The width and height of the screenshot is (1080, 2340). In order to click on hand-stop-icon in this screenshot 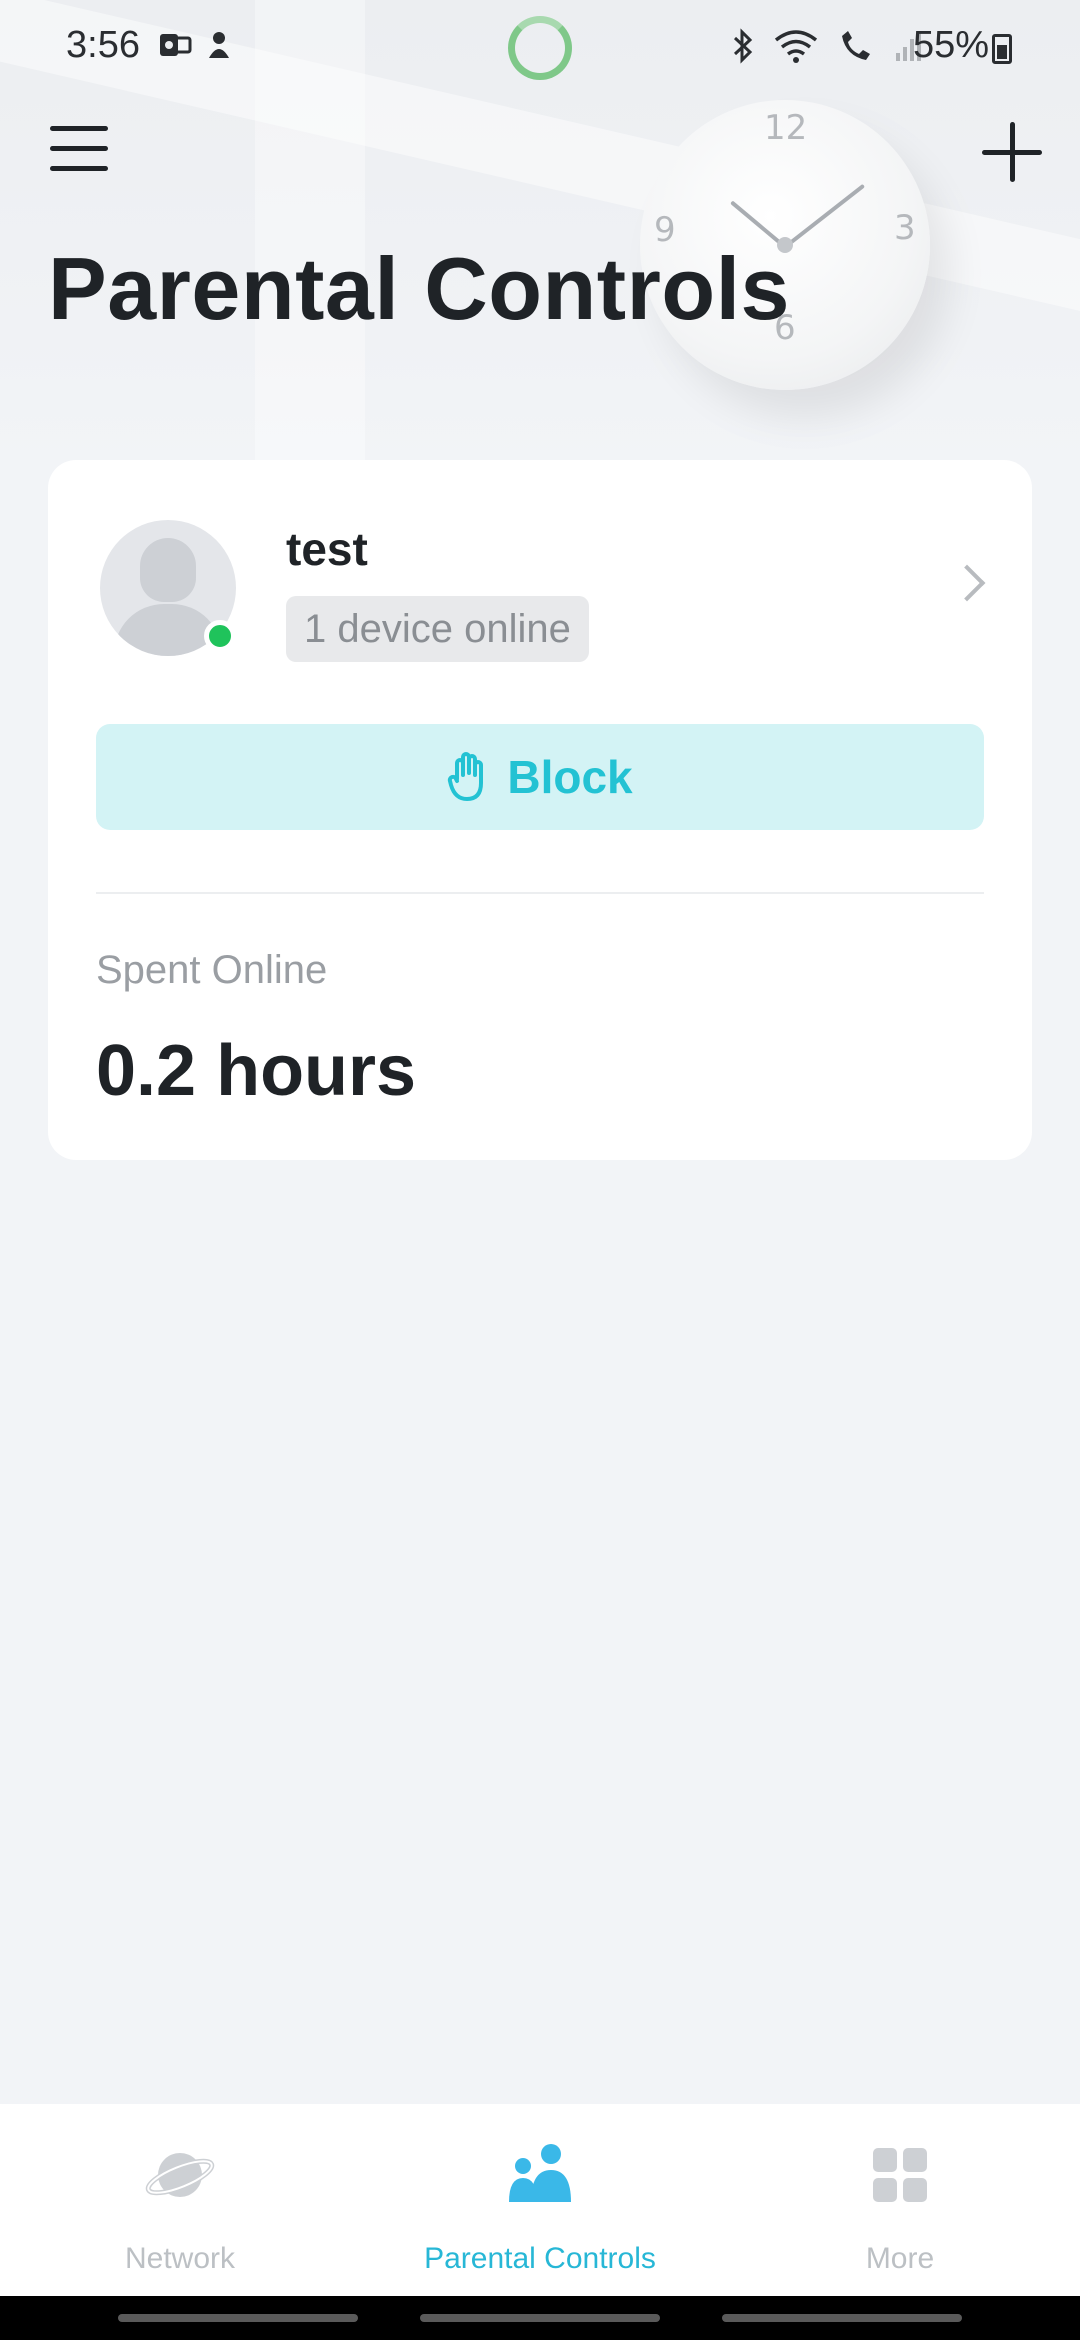, I will do `click(466, 776)`.